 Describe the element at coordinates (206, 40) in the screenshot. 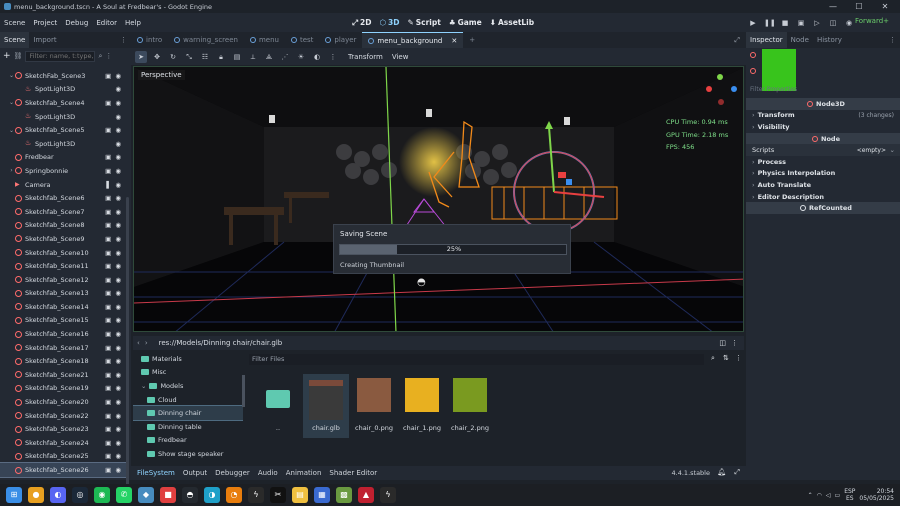

I see `scene-tab-warning_screen: warning_screen` at that location.